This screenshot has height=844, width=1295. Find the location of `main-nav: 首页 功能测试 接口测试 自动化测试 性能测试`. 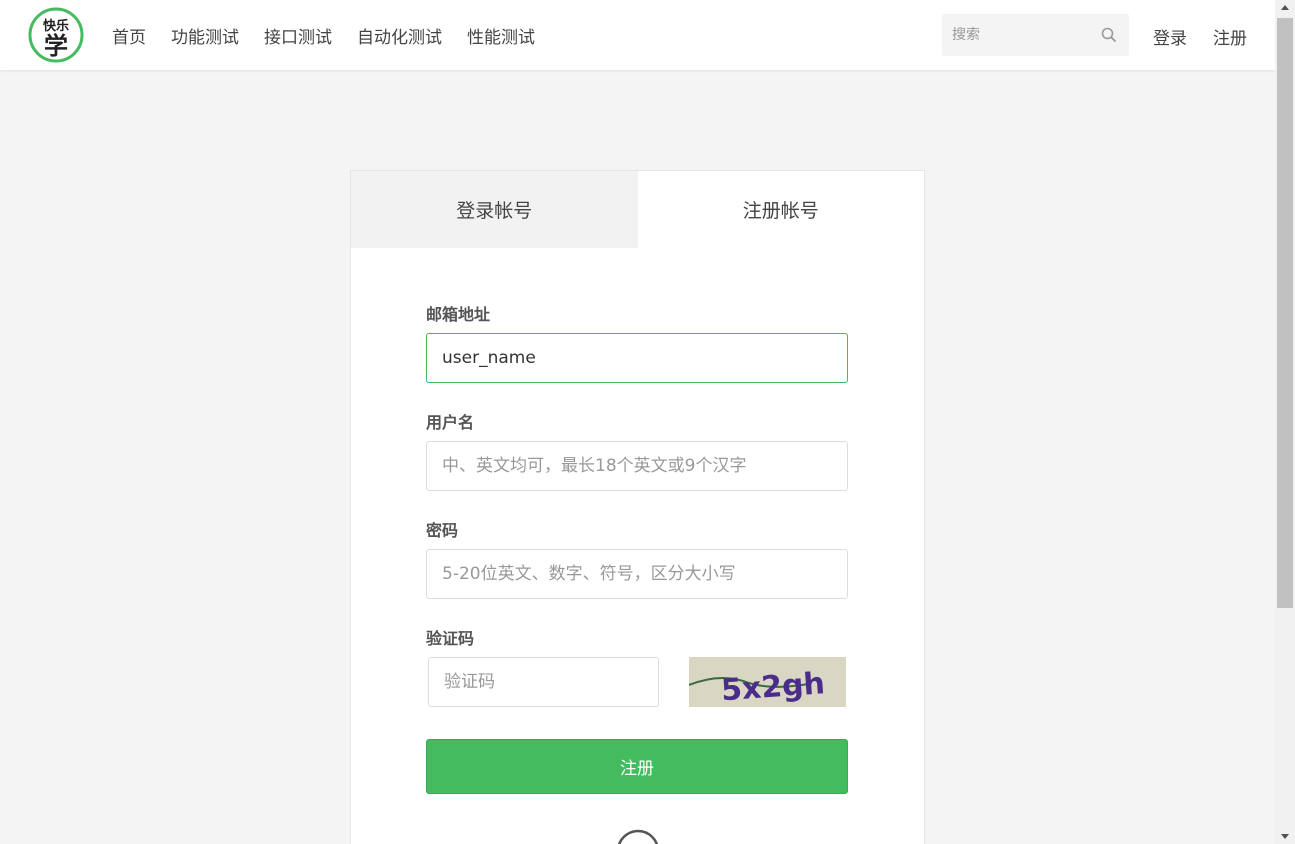

main-nav: 首页 功能测试 接口测试 自动化测试 性能测试 is located at coordinates (336, 35).